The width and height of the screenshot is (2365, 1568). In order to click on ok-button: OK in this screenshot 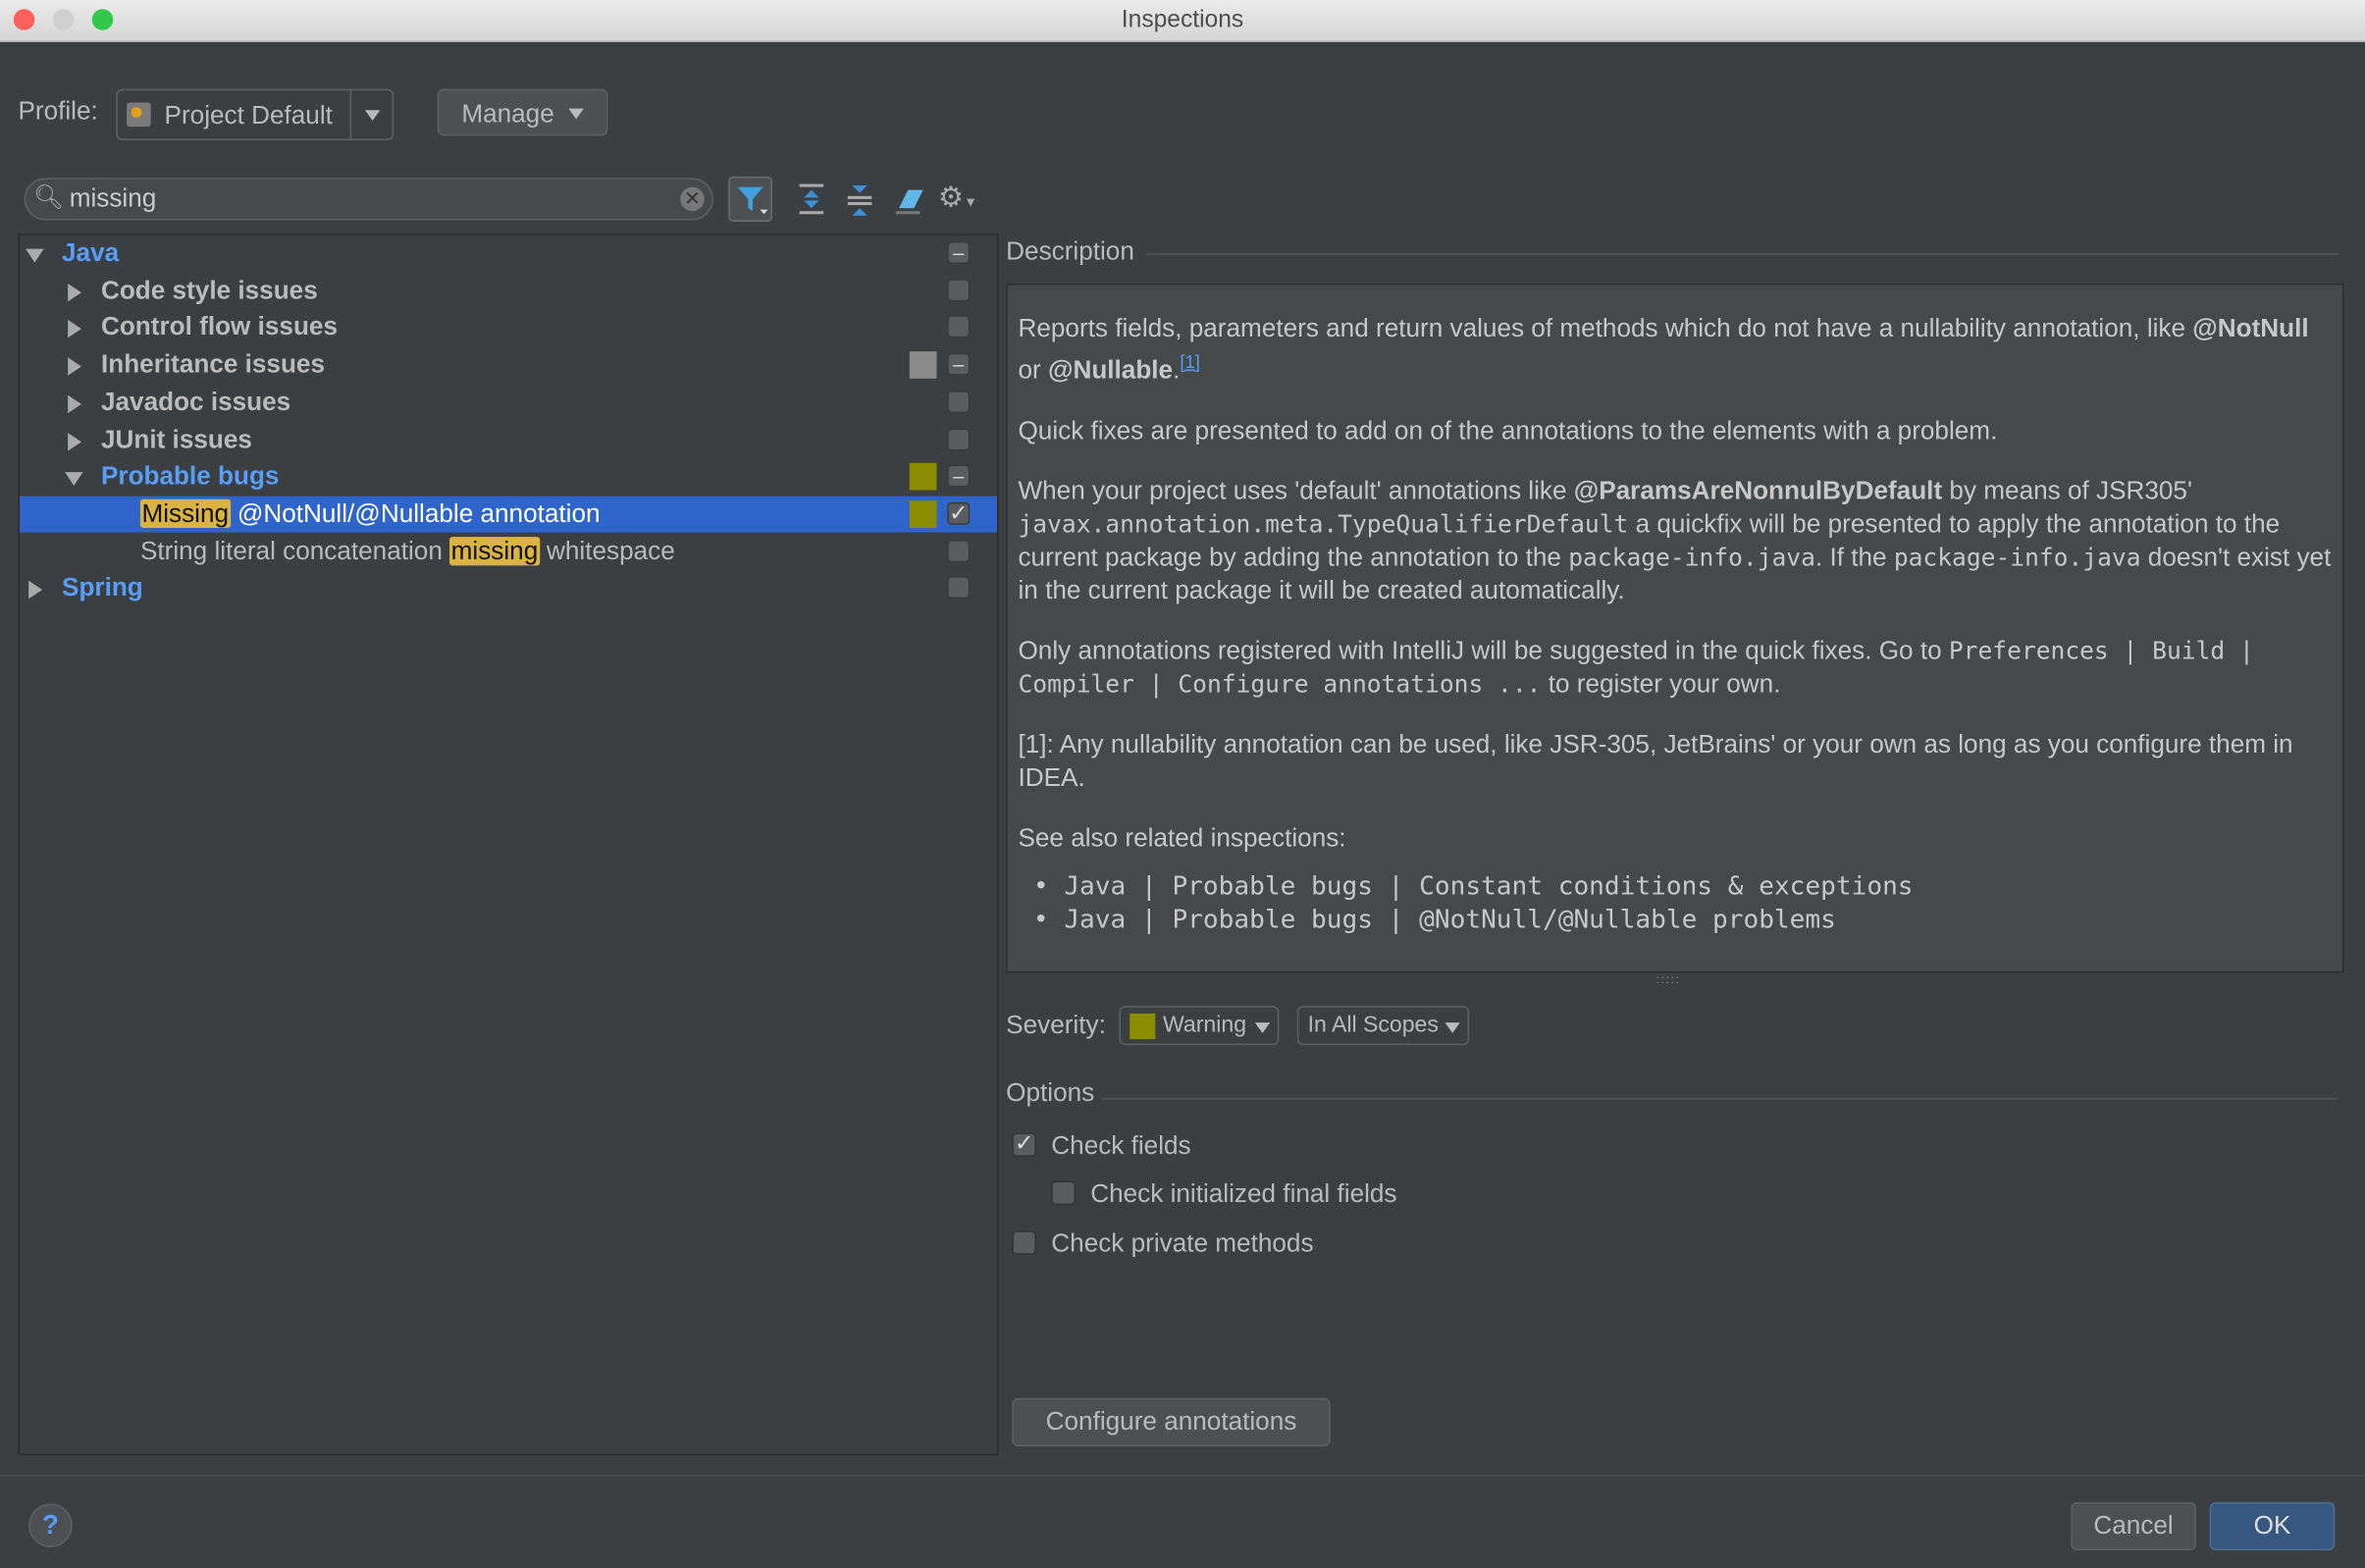, I will do `click(2272, 1526)`.